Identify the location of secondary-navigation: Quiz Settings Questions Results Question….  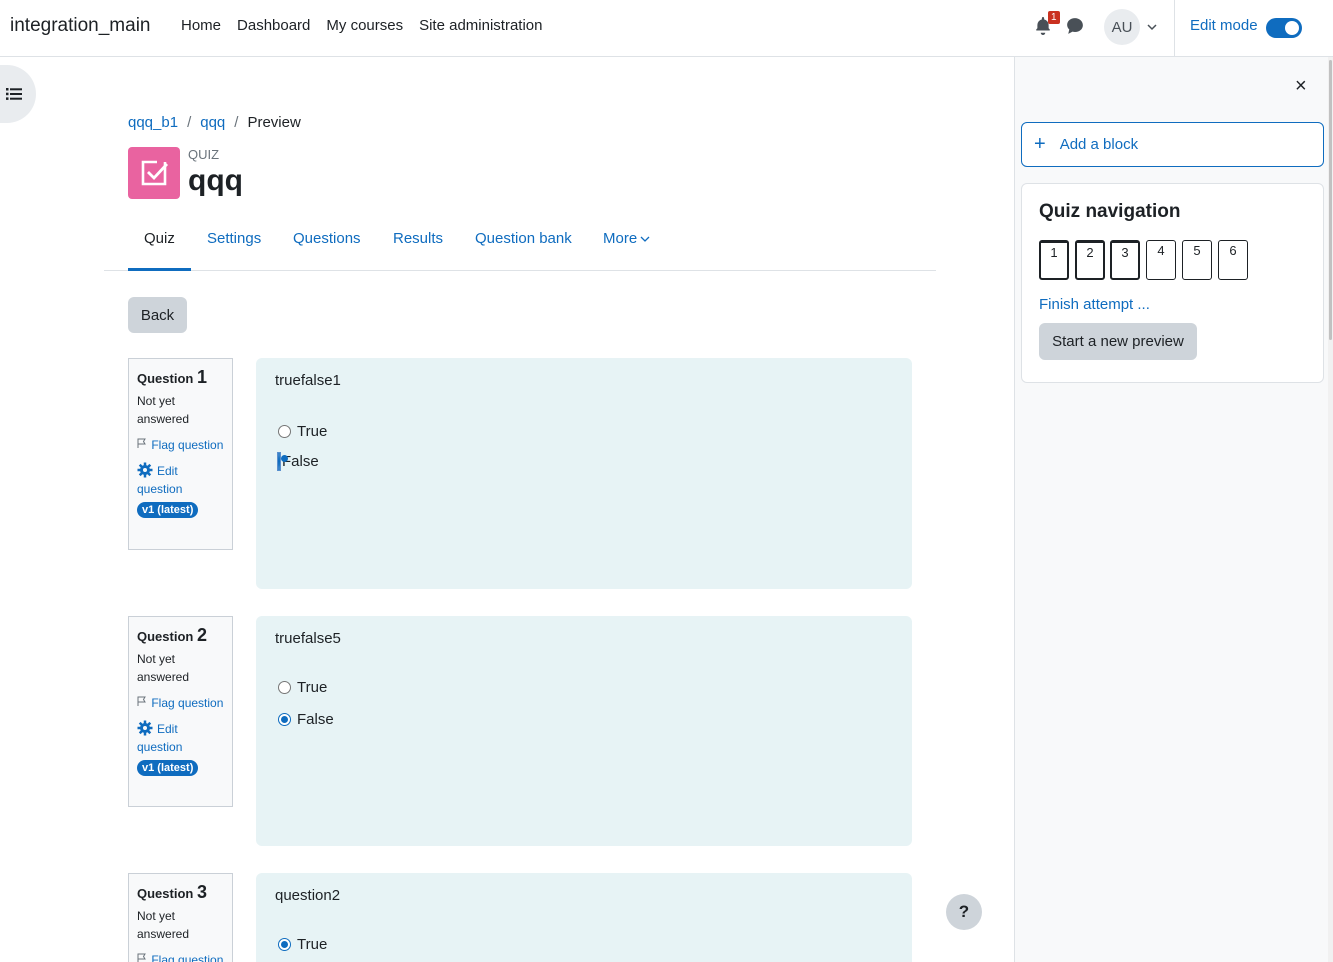
(520, 247).